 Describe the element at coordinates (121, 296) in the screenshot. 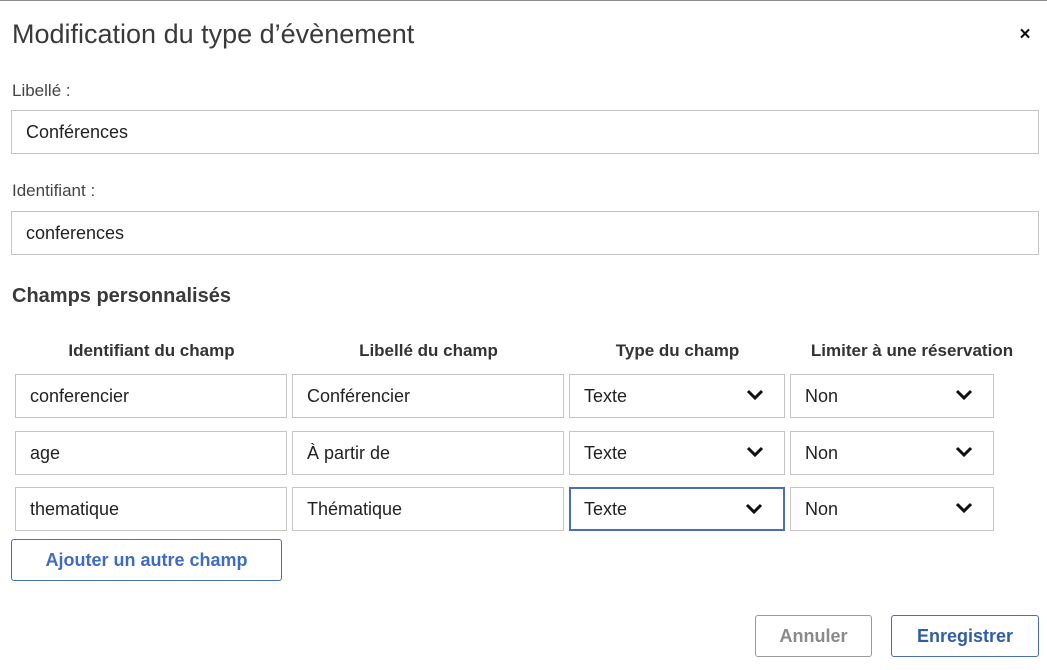

I see `custom-fields-title: Champs personnalisés` at that location.